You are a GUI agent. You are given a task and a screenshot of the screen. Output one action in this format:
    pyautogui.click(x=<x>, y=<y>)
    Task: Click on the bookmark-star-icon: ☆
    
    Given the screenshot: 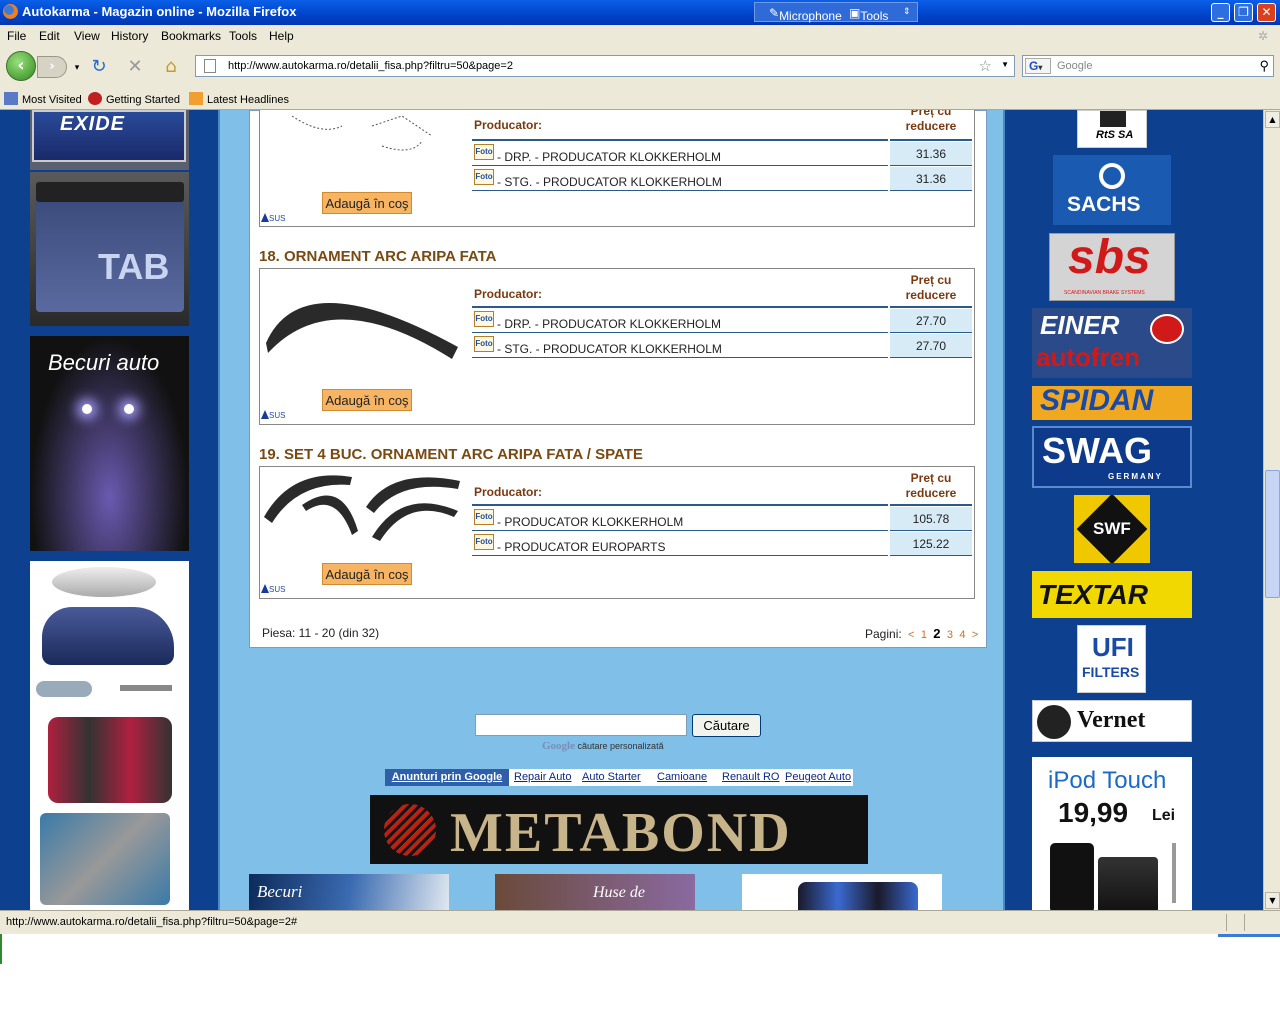 What is the action you would take?
    pyautogui.click(x=985, y=66)
    